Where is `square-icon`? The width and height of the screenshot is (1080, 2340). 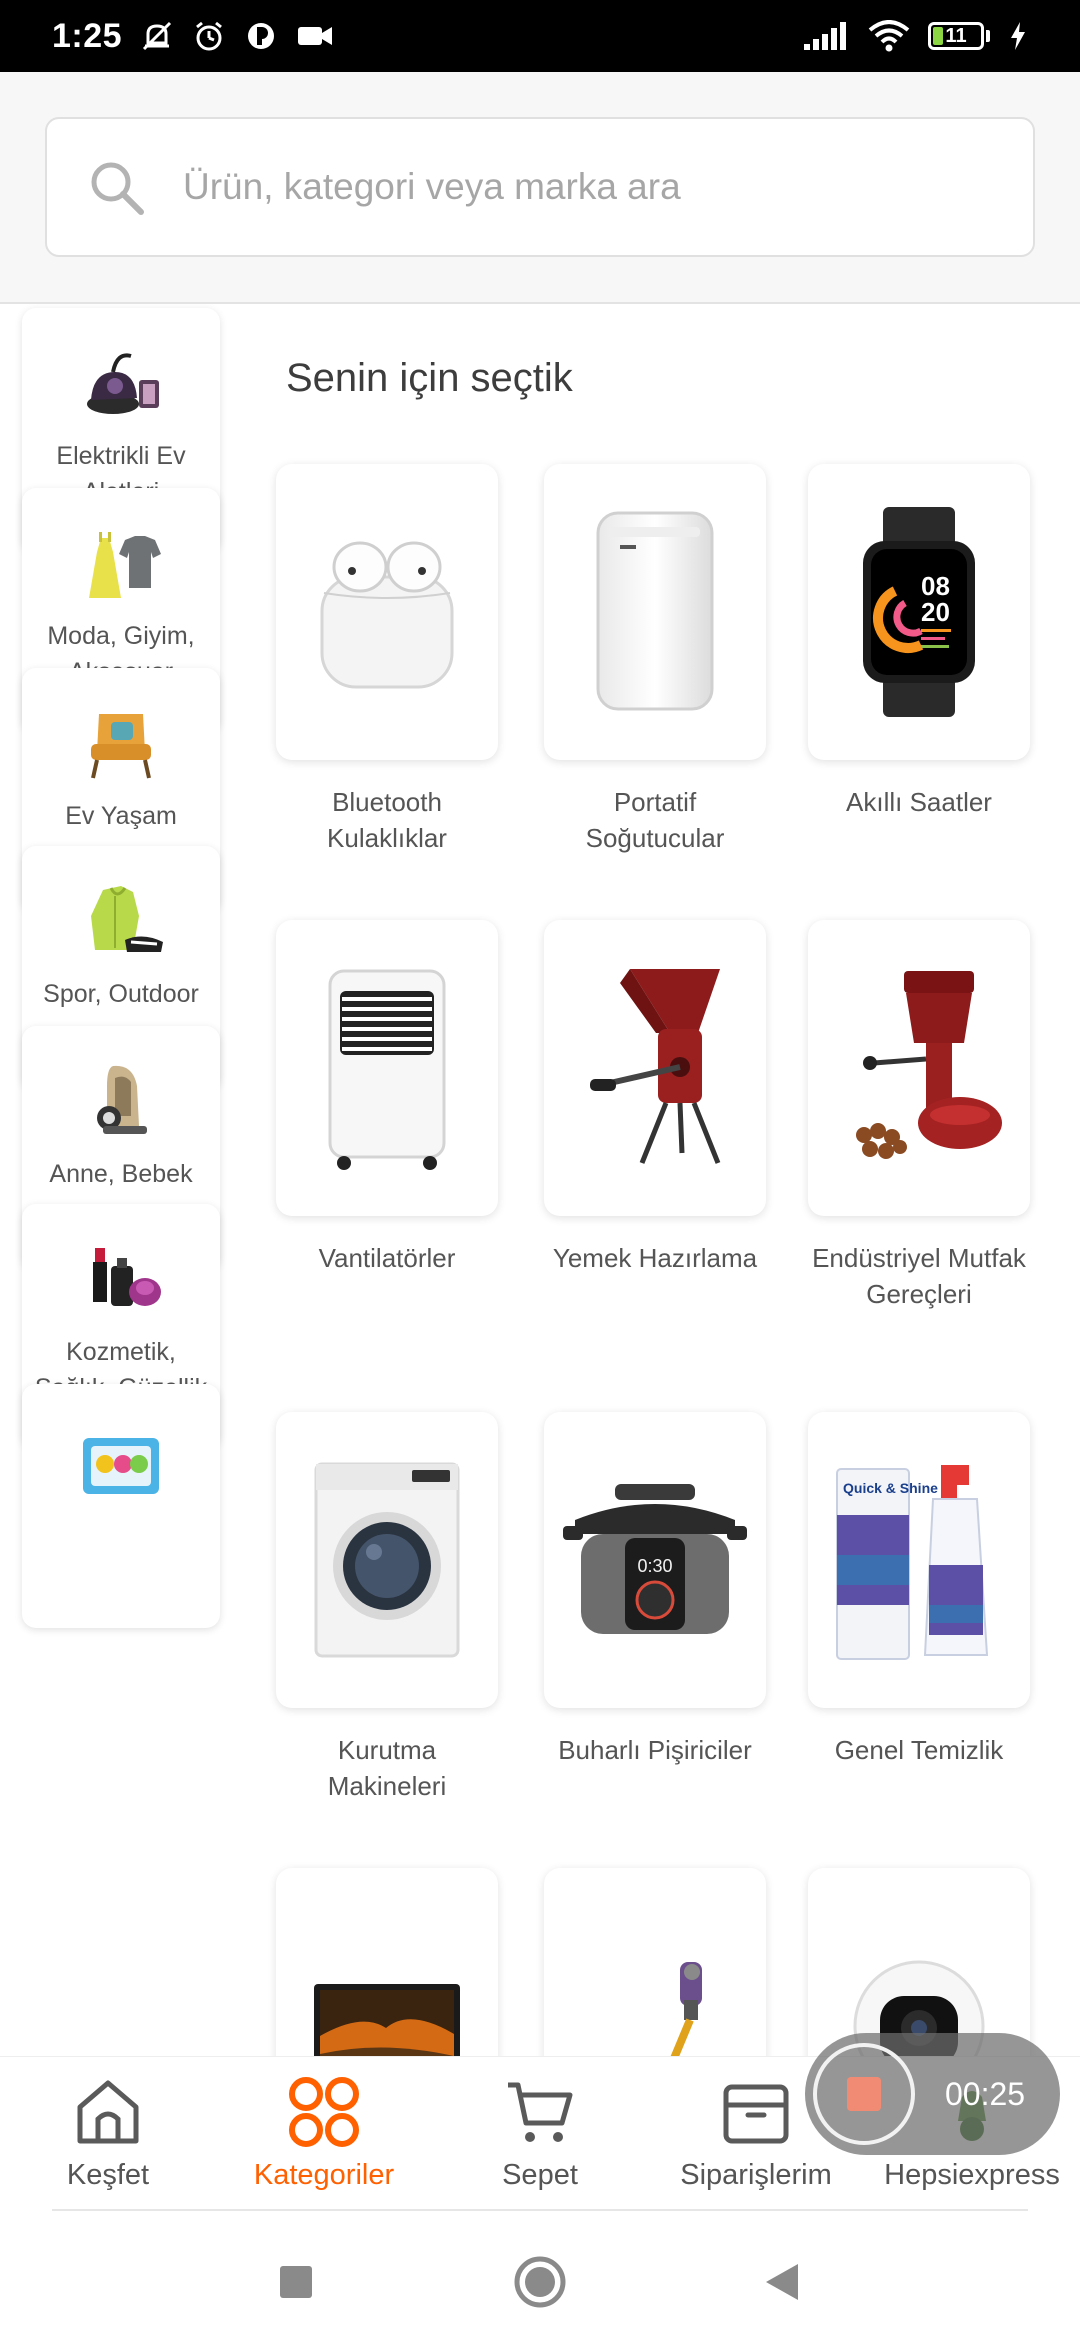
square-icon is located at coordinates (296, 2282).